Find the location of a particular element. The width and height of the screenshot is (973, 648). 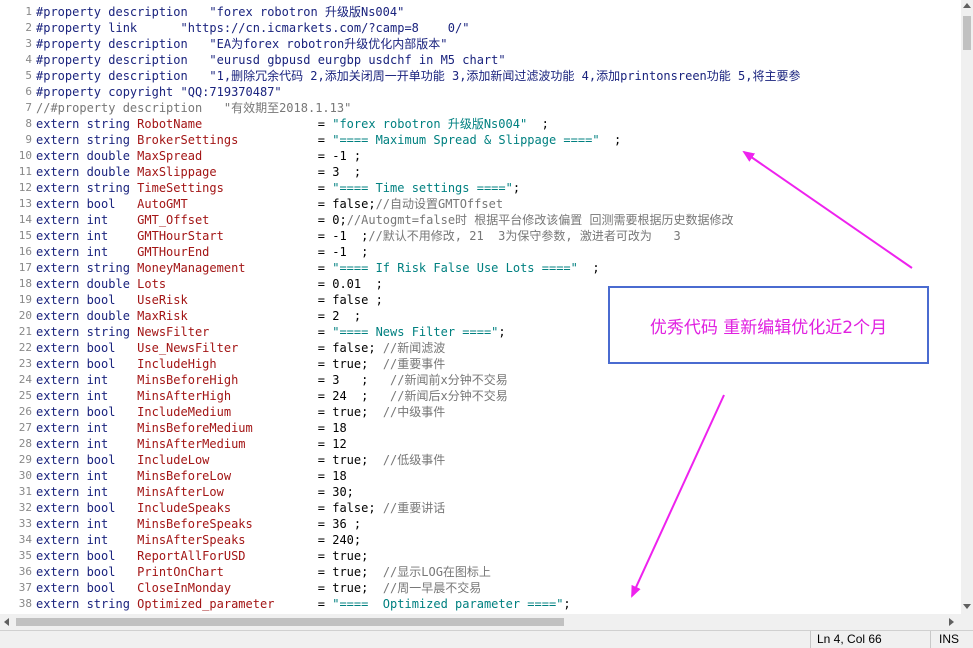

code-token: //自动设置GMTOffset is located at coordinates (439, 204).